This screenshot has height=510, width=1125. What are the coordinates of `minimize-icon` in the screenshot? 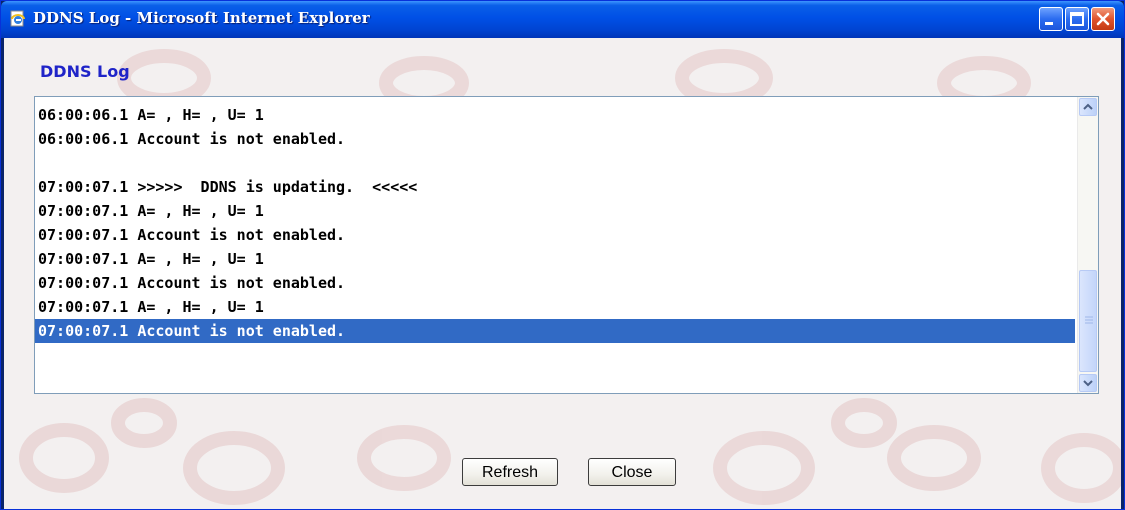 It's located at (1049, 23).